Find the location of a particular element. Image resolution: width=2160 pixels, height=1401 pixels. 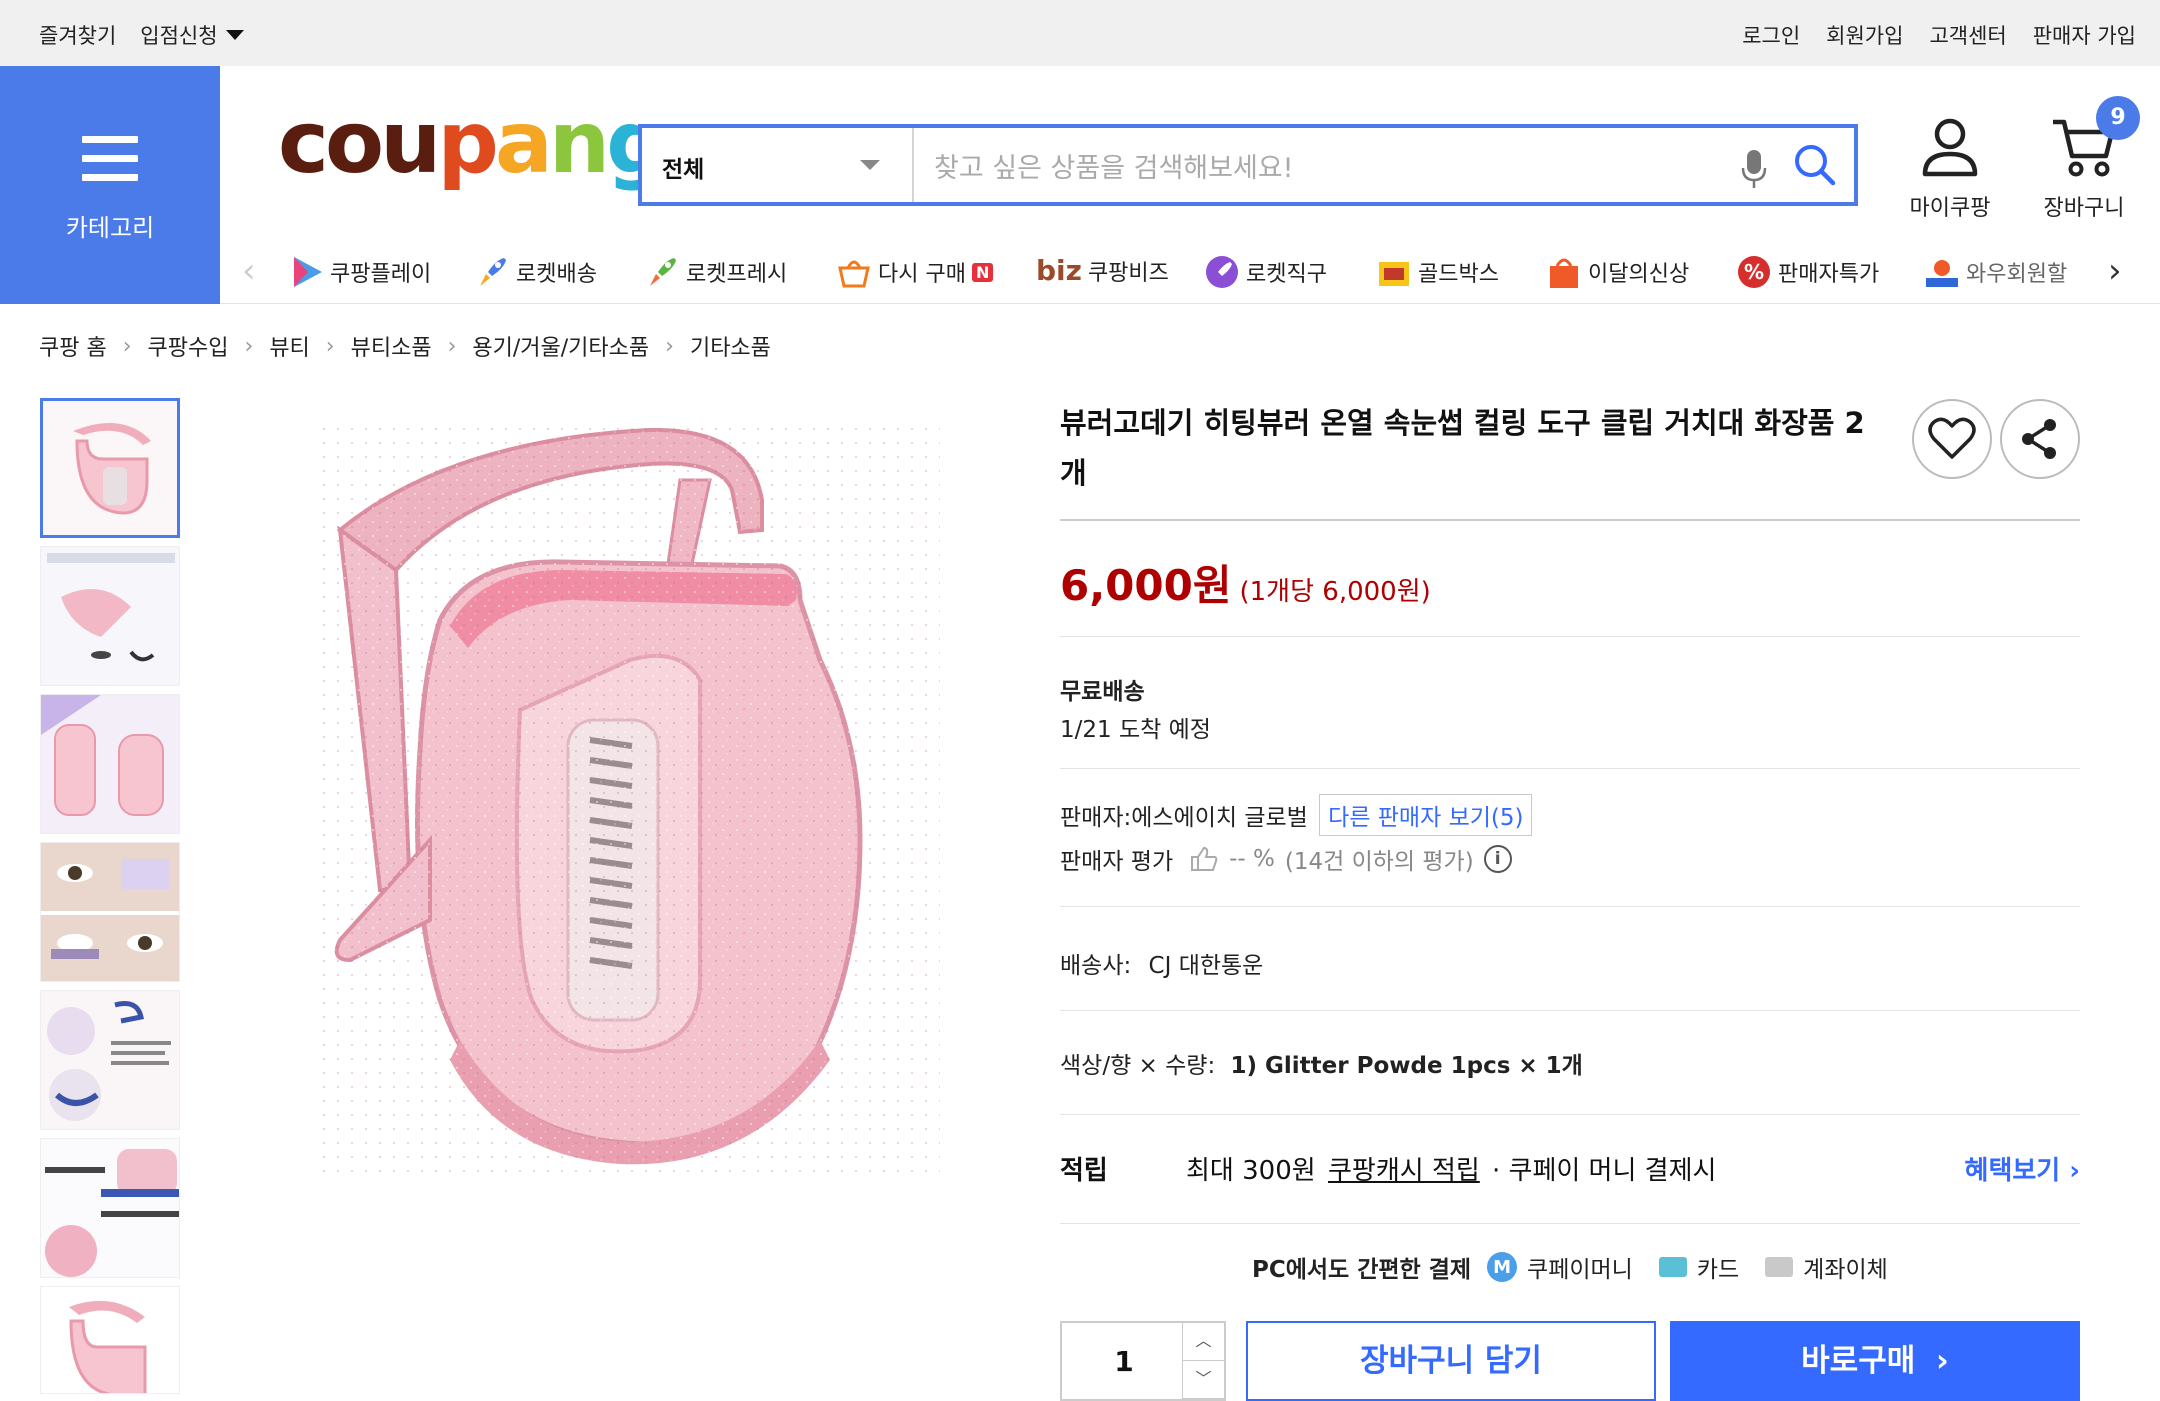

cart-count-badge: 9 is located at coordinates (2118, 118).